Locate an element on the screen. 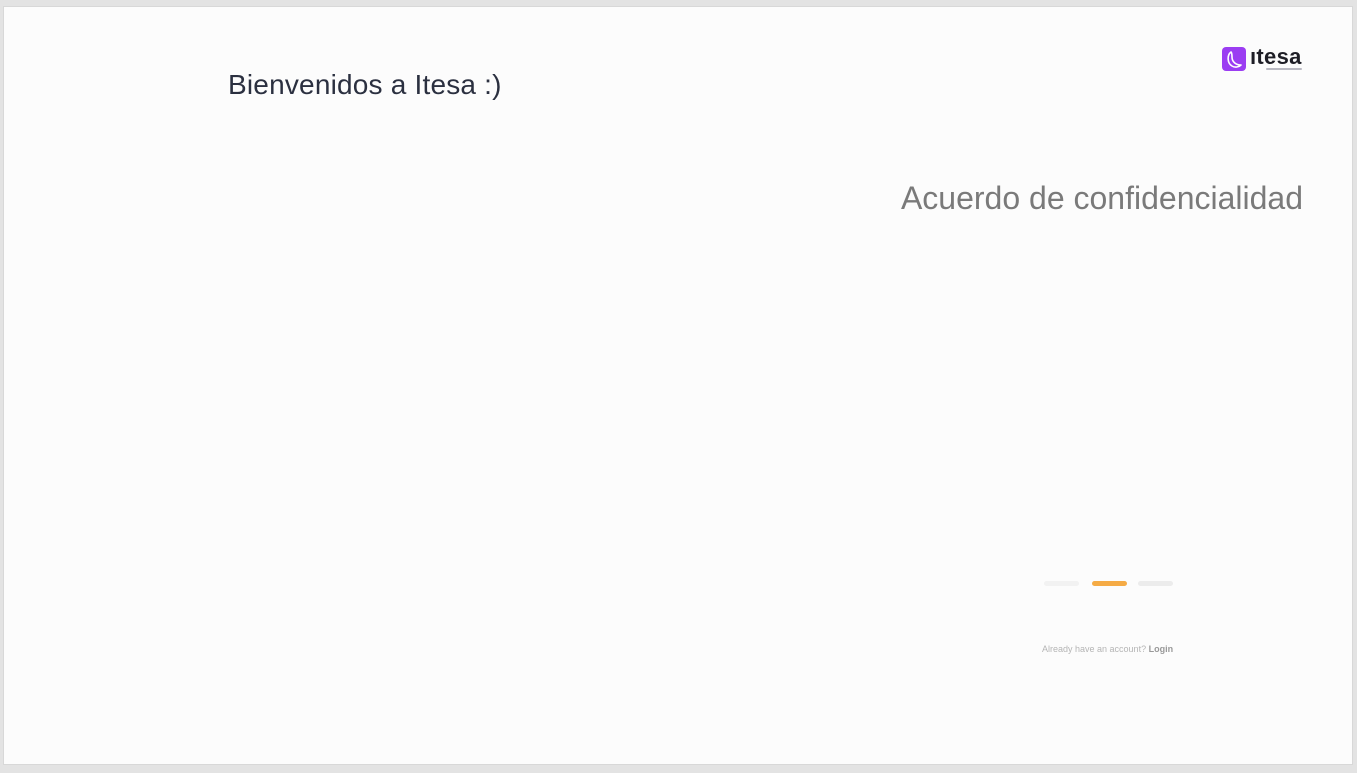  footer-login-prompt: Already have an account? Login is located at coordinates (1107, 649).